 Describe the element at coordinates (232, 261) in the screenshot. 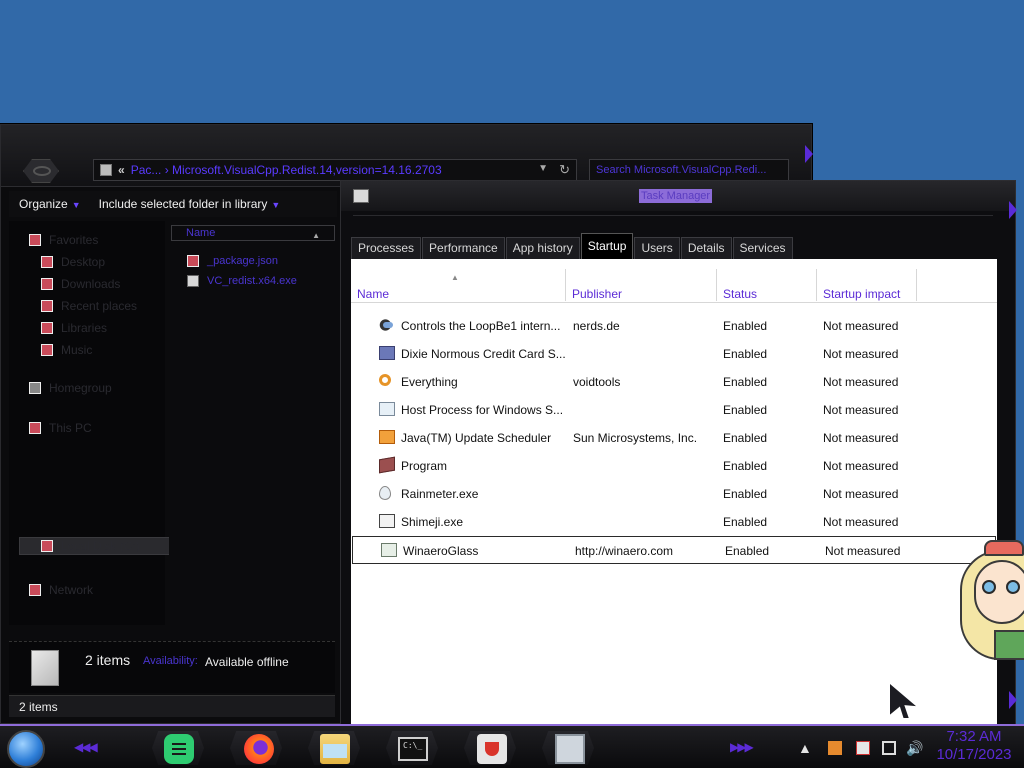

I see `file-row: _package.json` at that location.